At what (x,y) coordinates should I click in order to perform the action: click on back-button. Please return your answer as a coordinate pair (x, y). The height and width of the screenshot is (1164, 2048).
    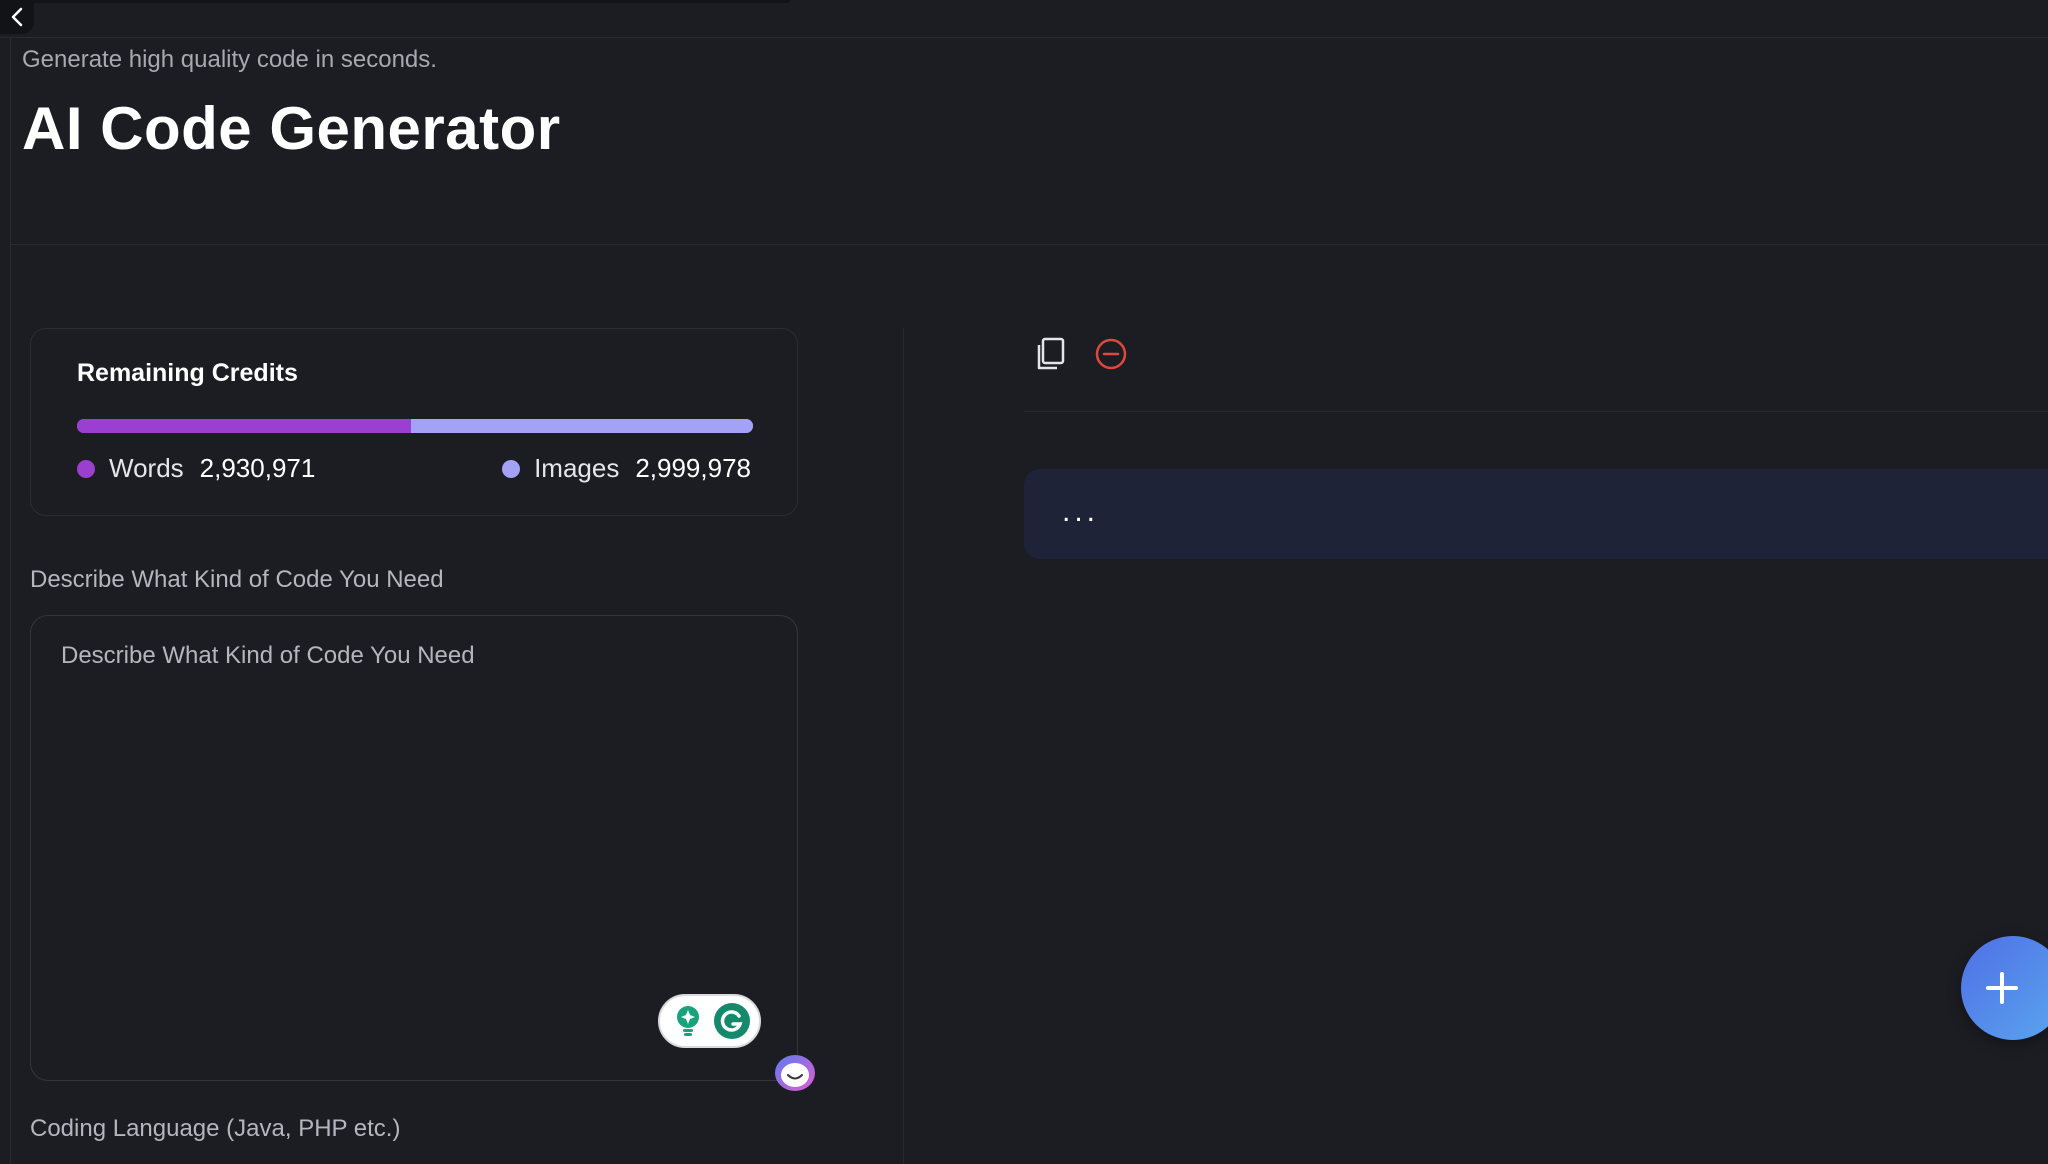
    Looking at the image, I should click on (17, 17).